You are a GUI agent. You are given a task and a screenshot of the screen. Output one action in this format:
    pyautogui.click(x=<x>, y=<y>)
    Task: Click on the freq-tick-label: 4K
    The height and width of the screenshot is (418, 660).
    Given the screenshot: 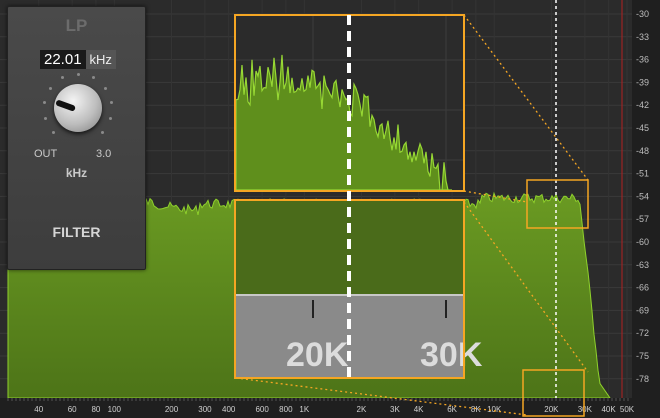 What is the action you would take?
    pyautogui.click(x=419, y=409)
    